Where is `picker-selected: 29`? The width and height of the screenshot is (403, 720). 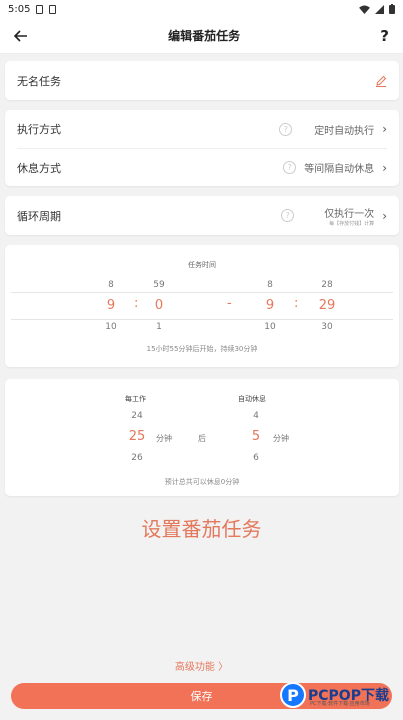 picker-selected: 29 is located at coordinates (327, 305).